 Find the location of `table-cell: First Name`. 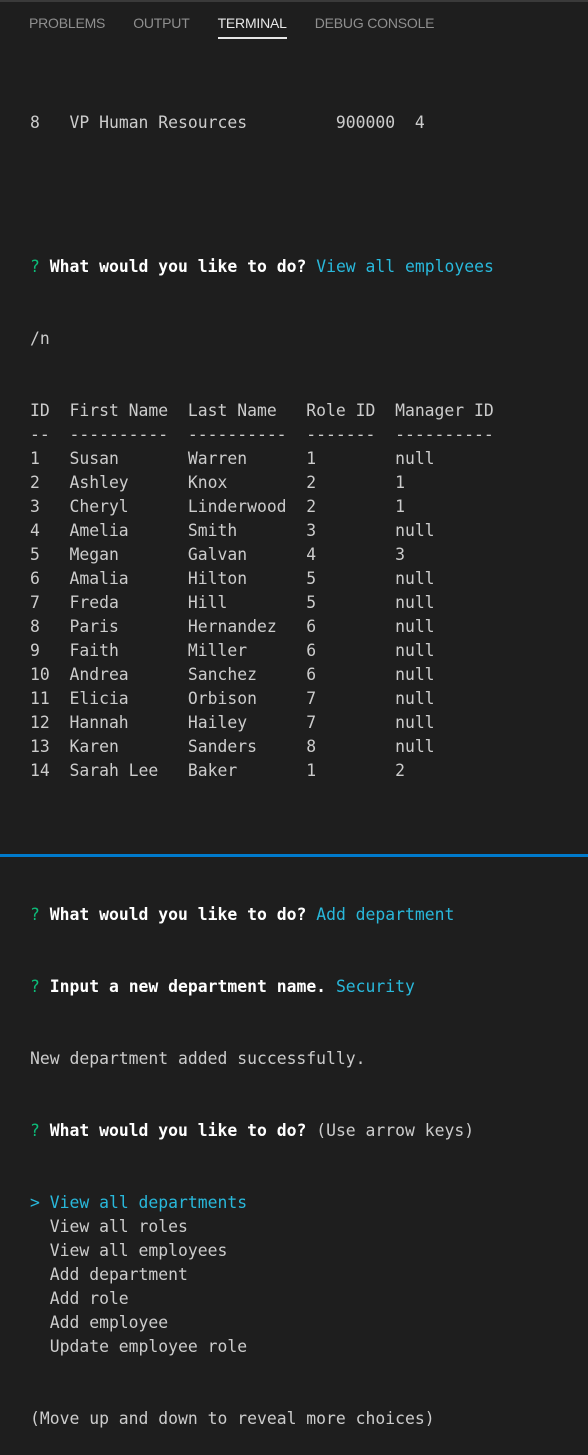

table-cell: First Name is located at coordinates (119, 410).